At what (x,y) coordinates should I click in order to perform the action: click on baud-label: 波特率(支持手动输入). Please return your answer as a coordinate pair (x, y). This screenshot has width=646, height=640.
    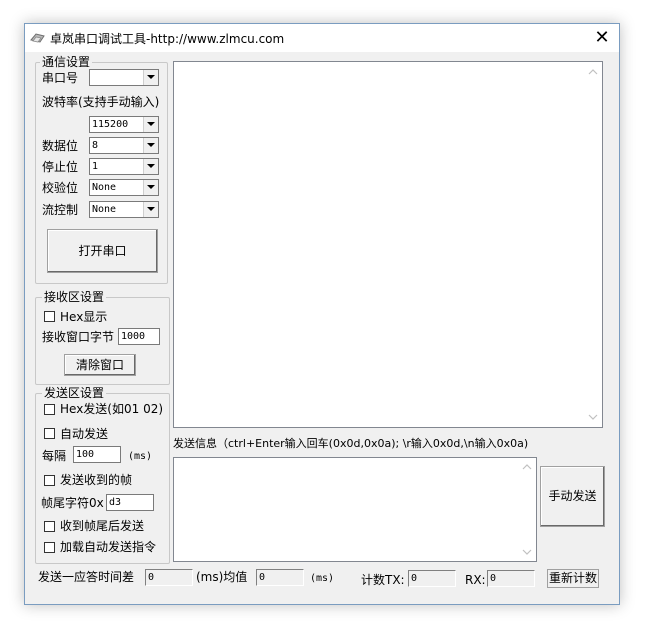
    Looking at the image, I should click on (101, 102).